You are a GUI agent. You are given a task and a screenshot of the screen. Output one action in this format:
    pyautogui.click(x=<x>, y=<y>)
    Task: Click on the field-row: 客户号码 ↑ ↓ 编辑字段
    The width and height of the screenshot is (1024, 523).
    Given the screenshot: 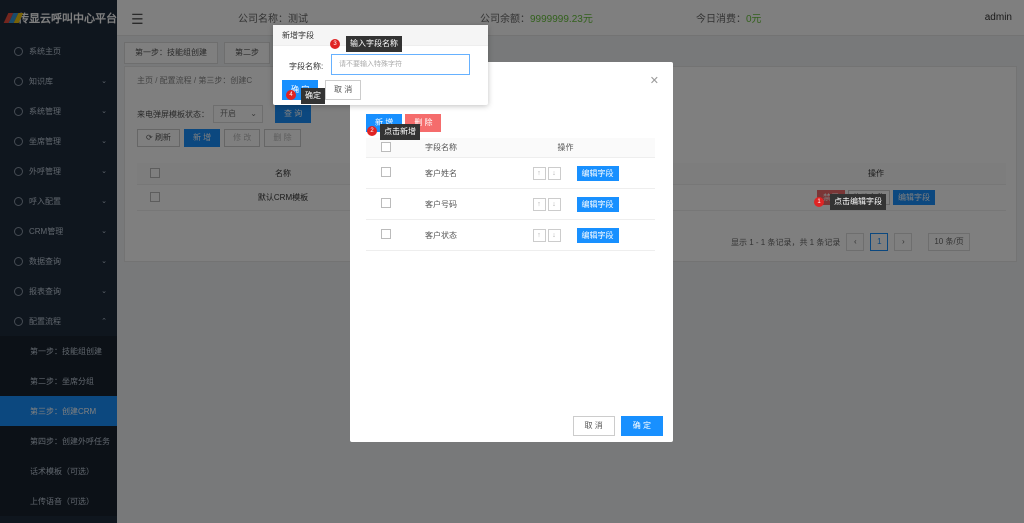 What is the action you would take?
    pyautogui.click(x=510, y=204)
    